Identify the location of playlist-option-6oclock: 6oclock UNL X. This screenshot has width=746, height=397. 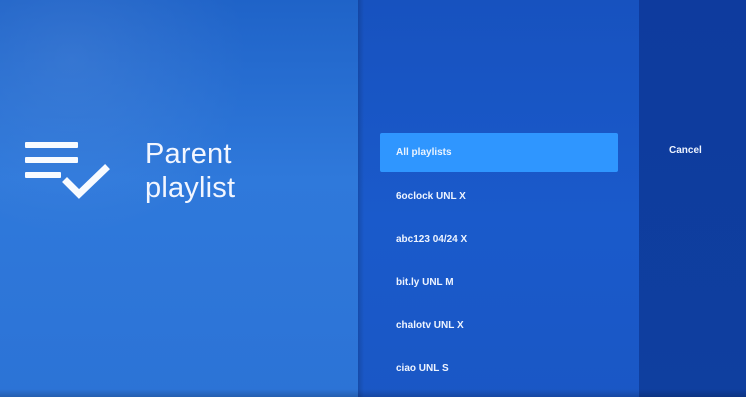
(499, 196).